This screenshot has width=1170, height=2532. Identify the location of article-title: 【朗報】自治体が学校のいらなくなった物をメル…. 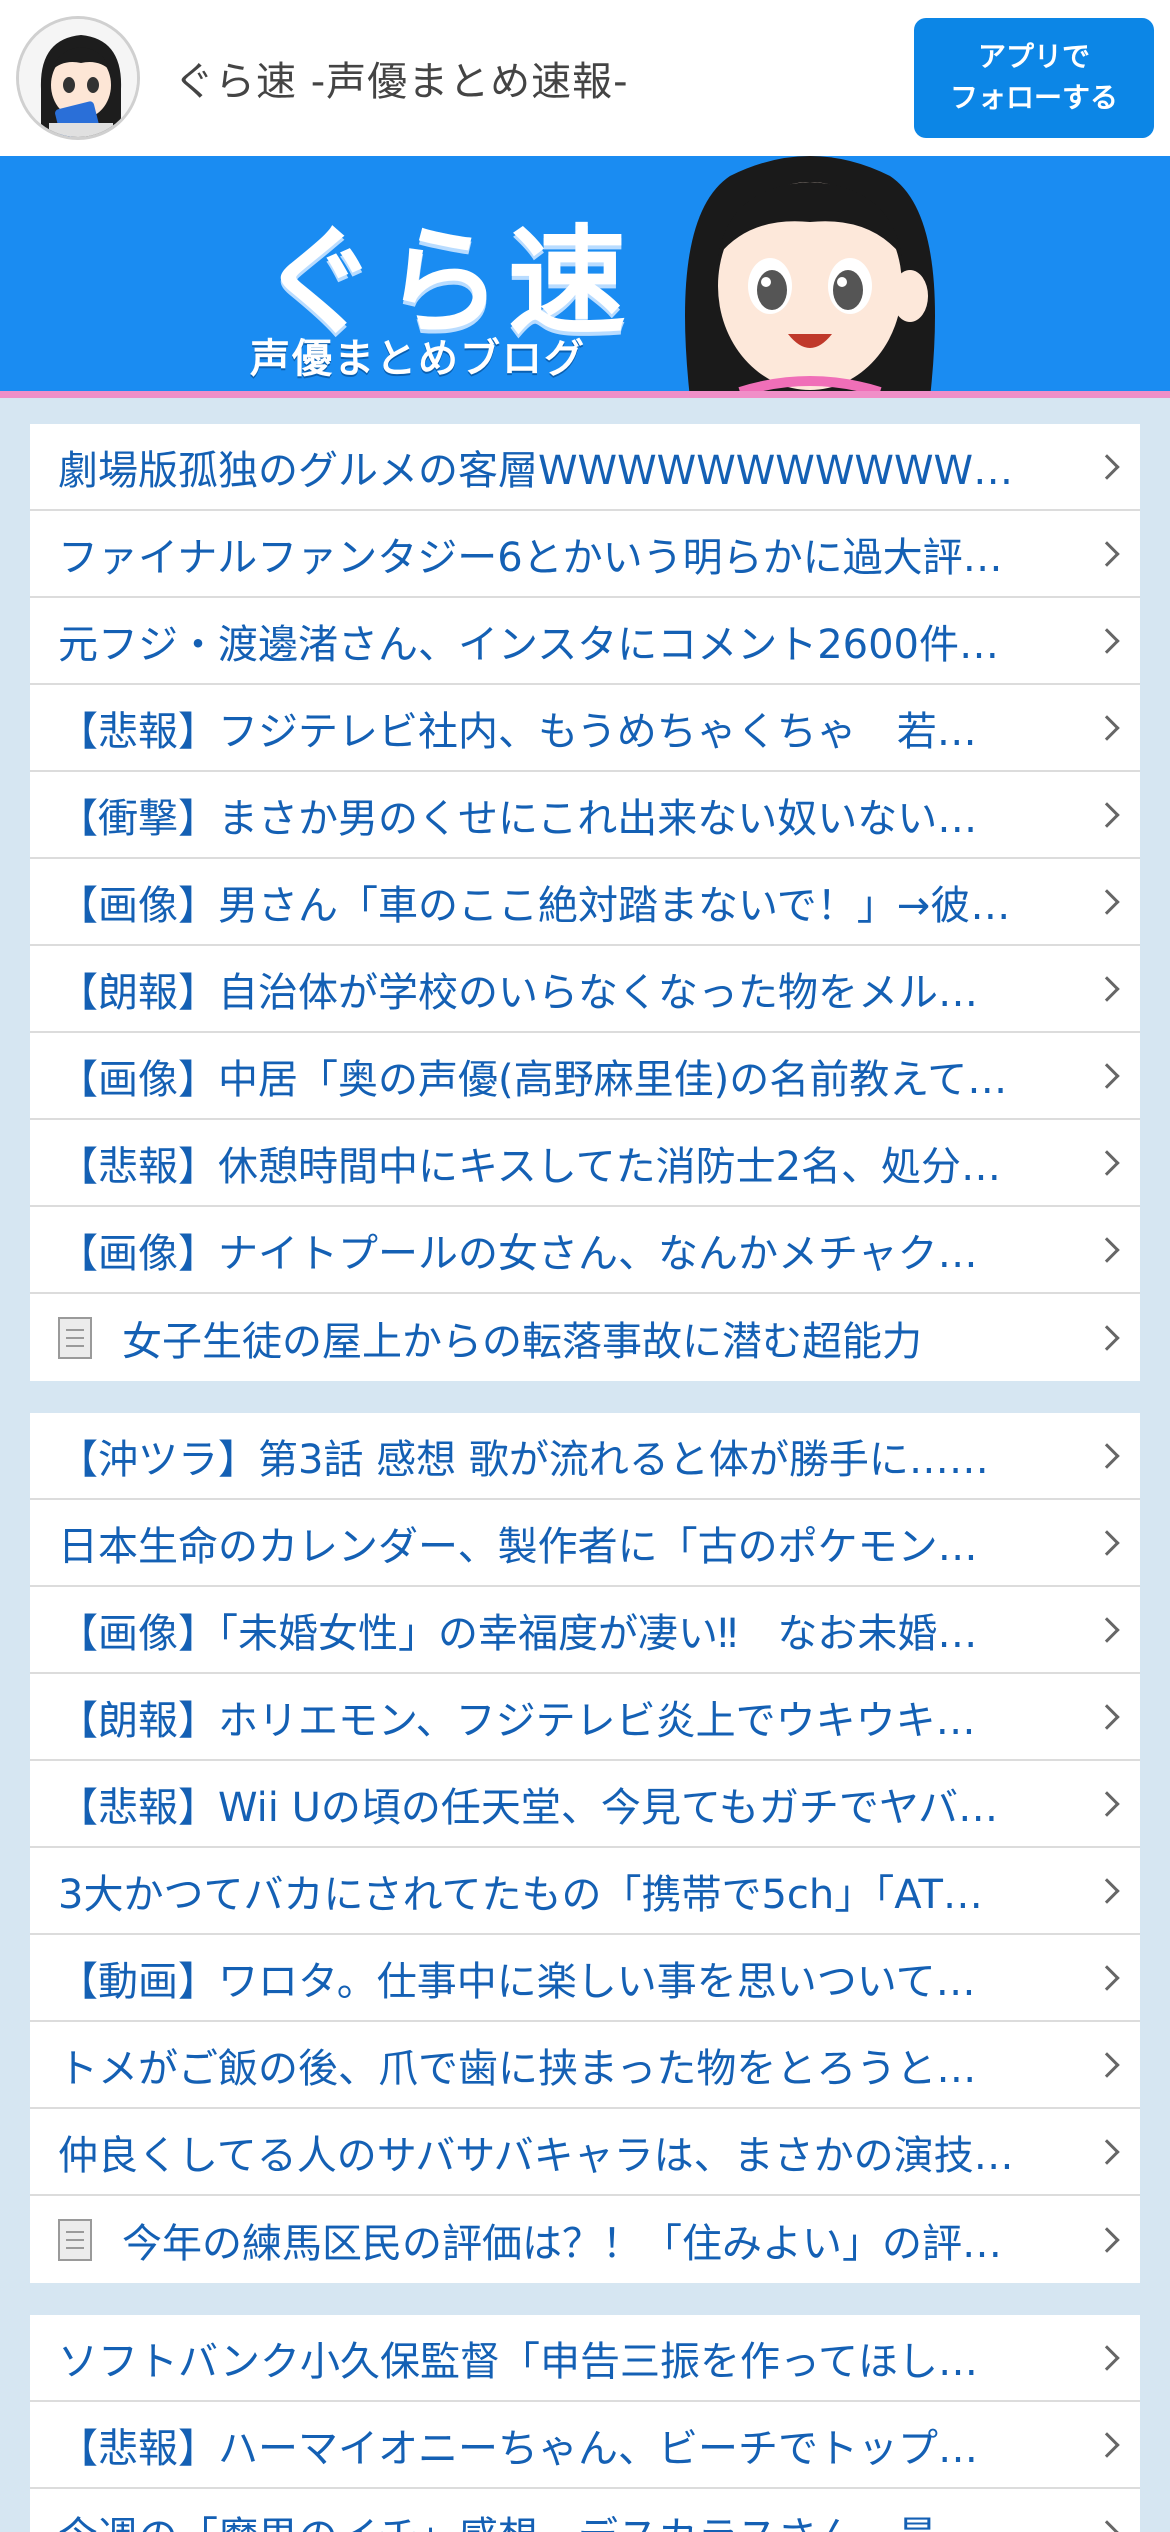
(518, 992).